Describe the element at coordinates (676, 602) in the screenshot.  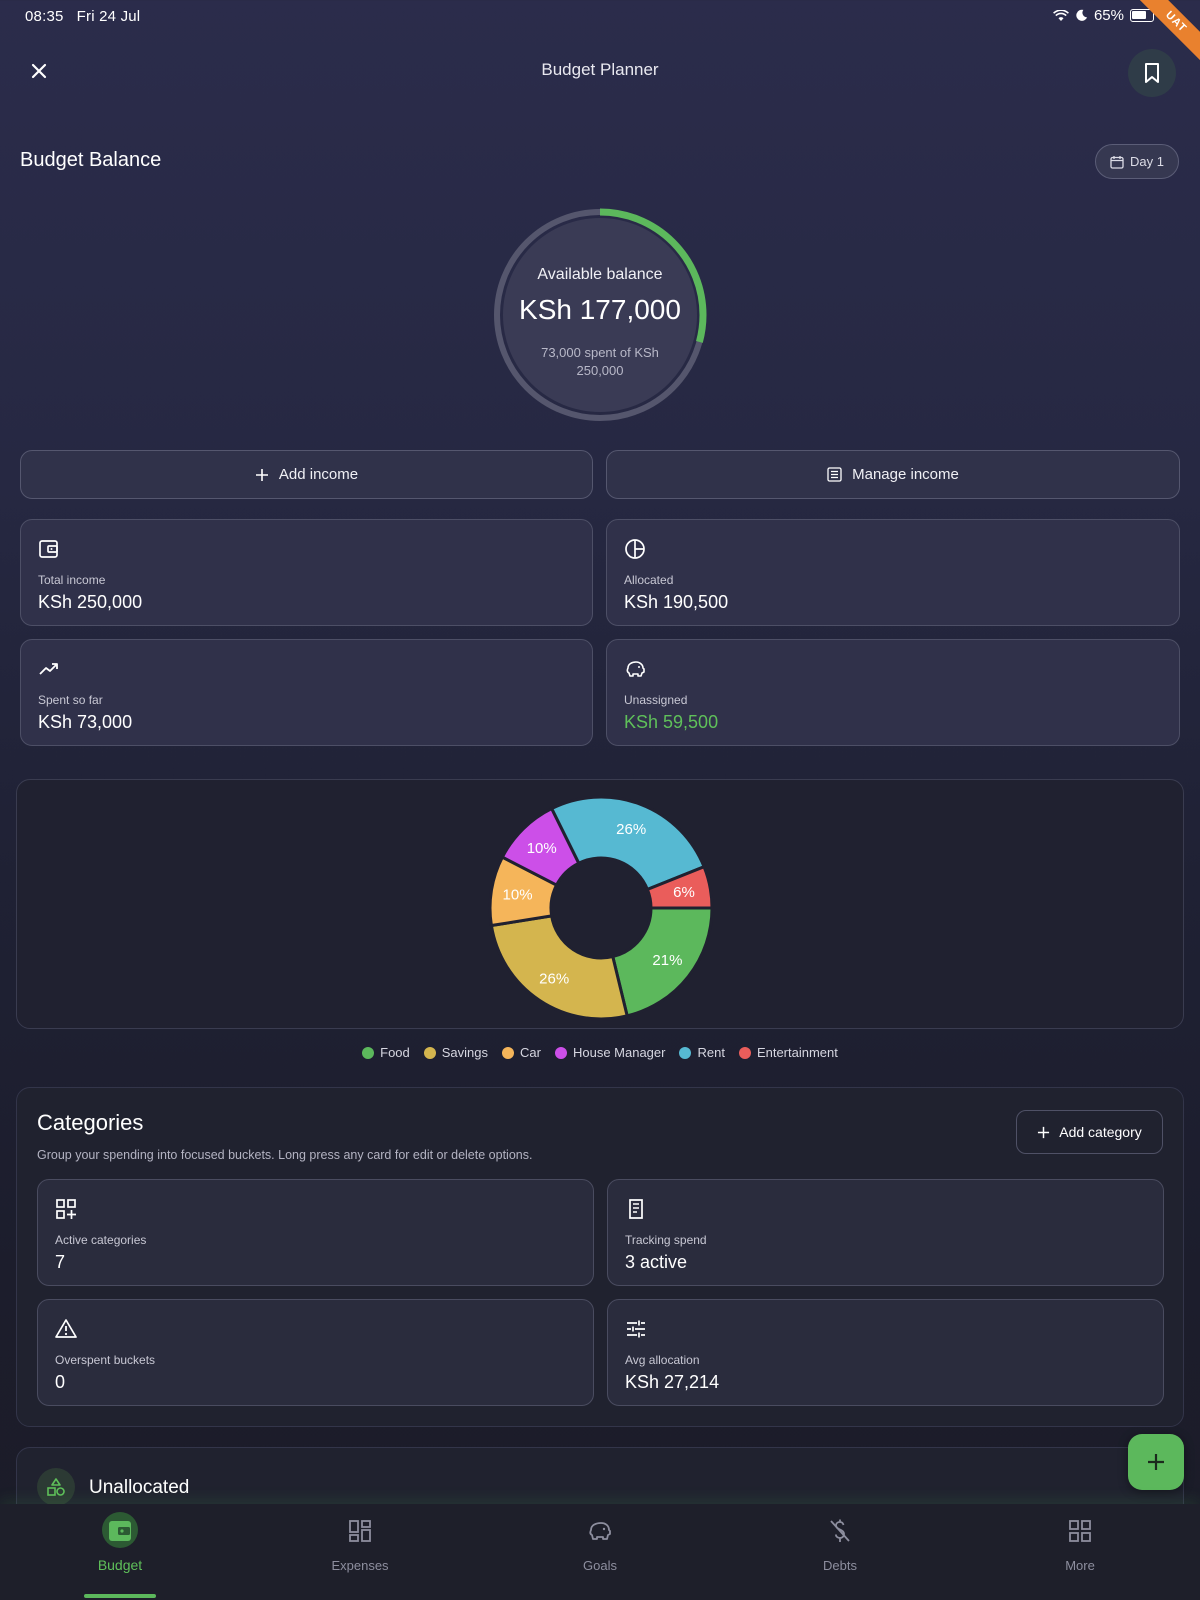
I see `stat-value: KSh 190,500` at that location.